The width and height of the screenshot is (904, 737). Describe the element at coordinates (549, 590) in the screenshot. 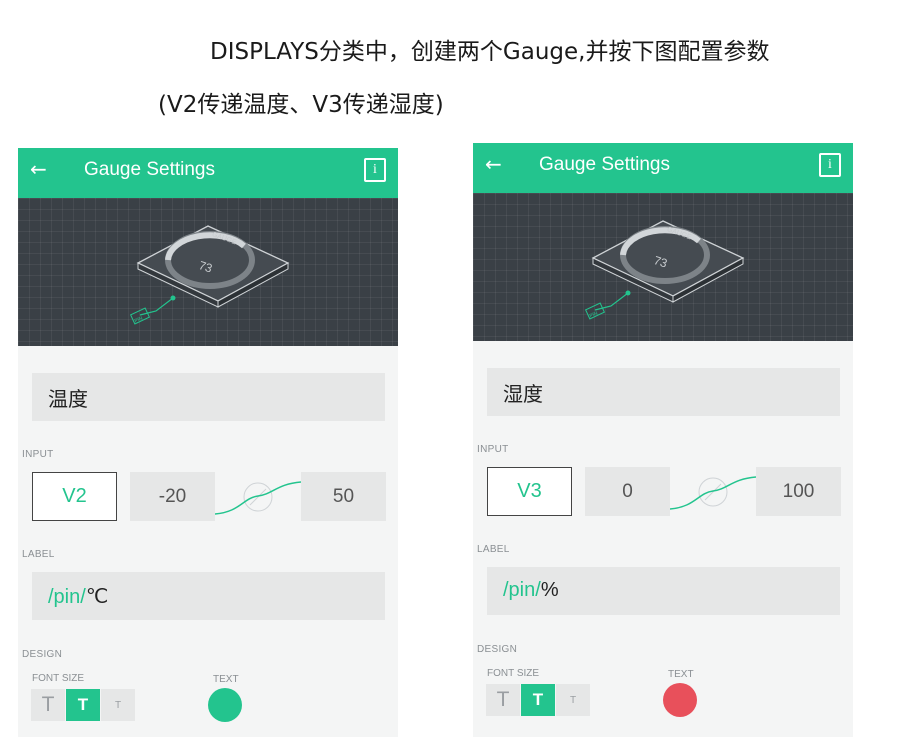

I see `label-unit-text: %` at that location.